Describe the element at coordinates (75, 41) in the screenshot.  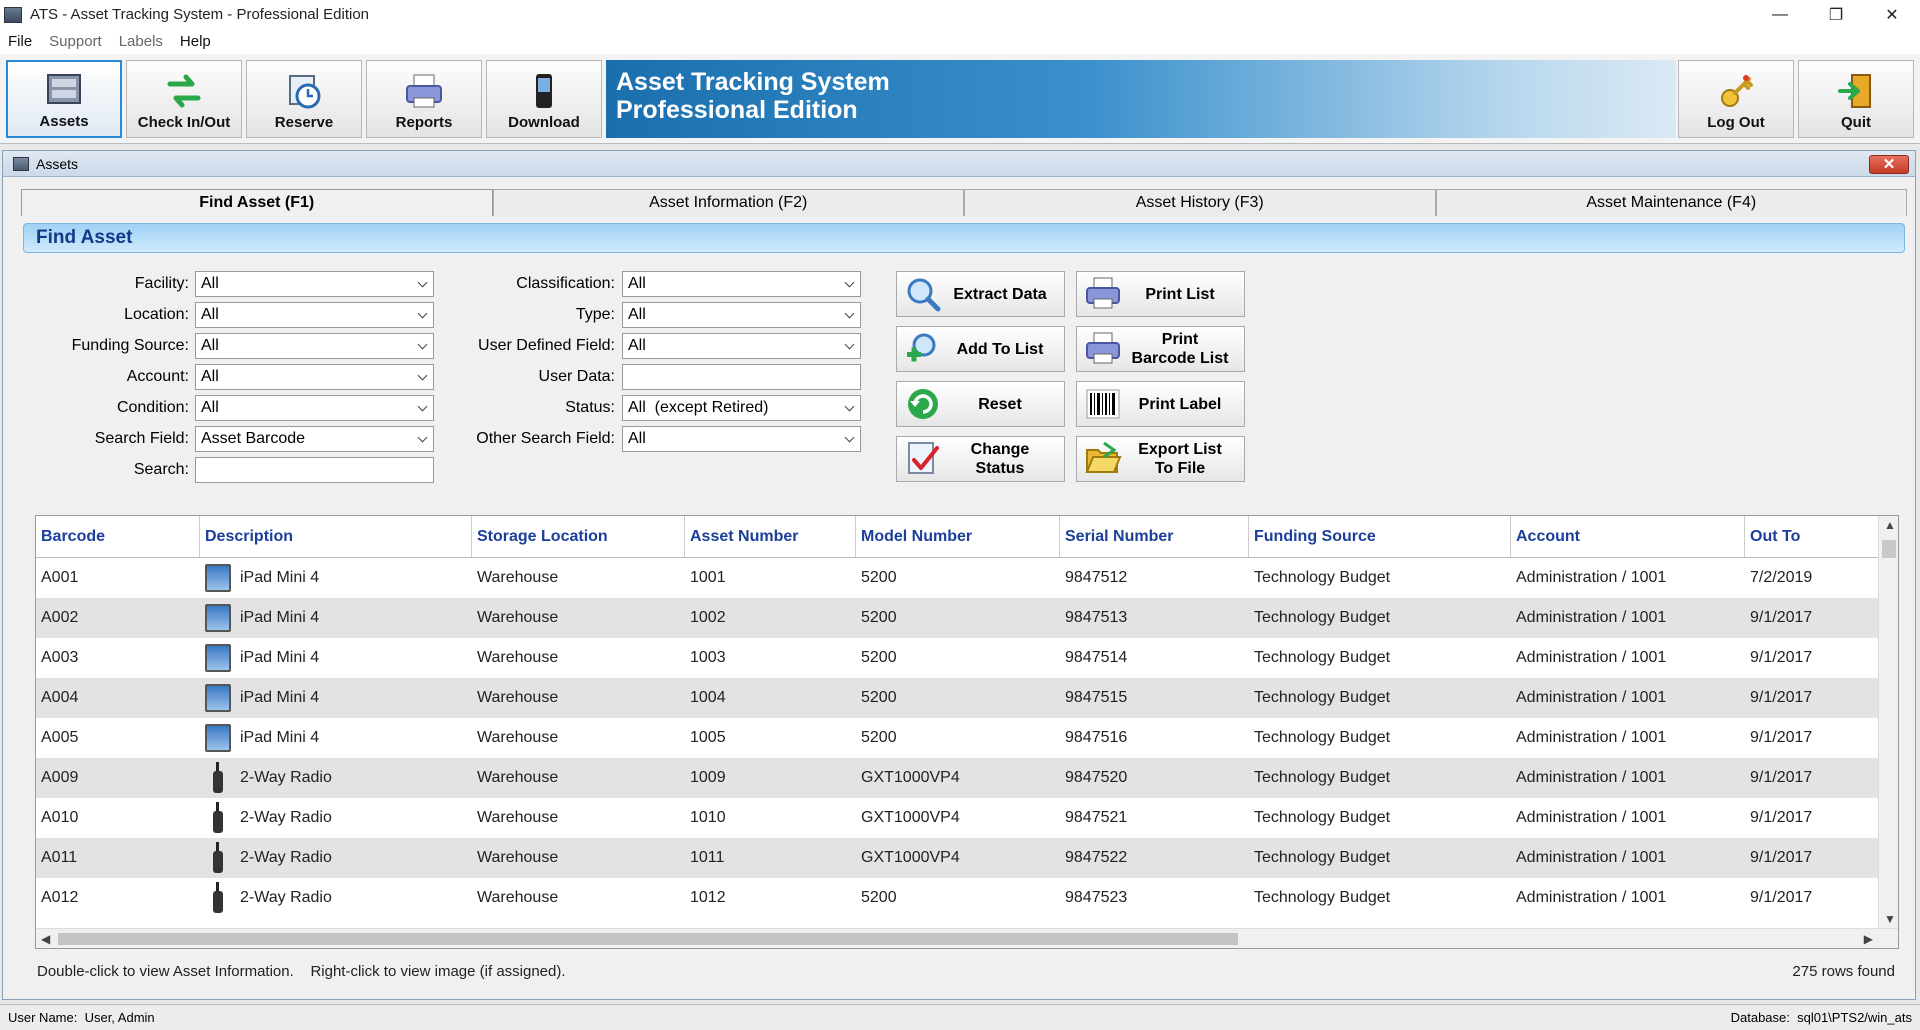
I see `menu-support: Support` at that location.